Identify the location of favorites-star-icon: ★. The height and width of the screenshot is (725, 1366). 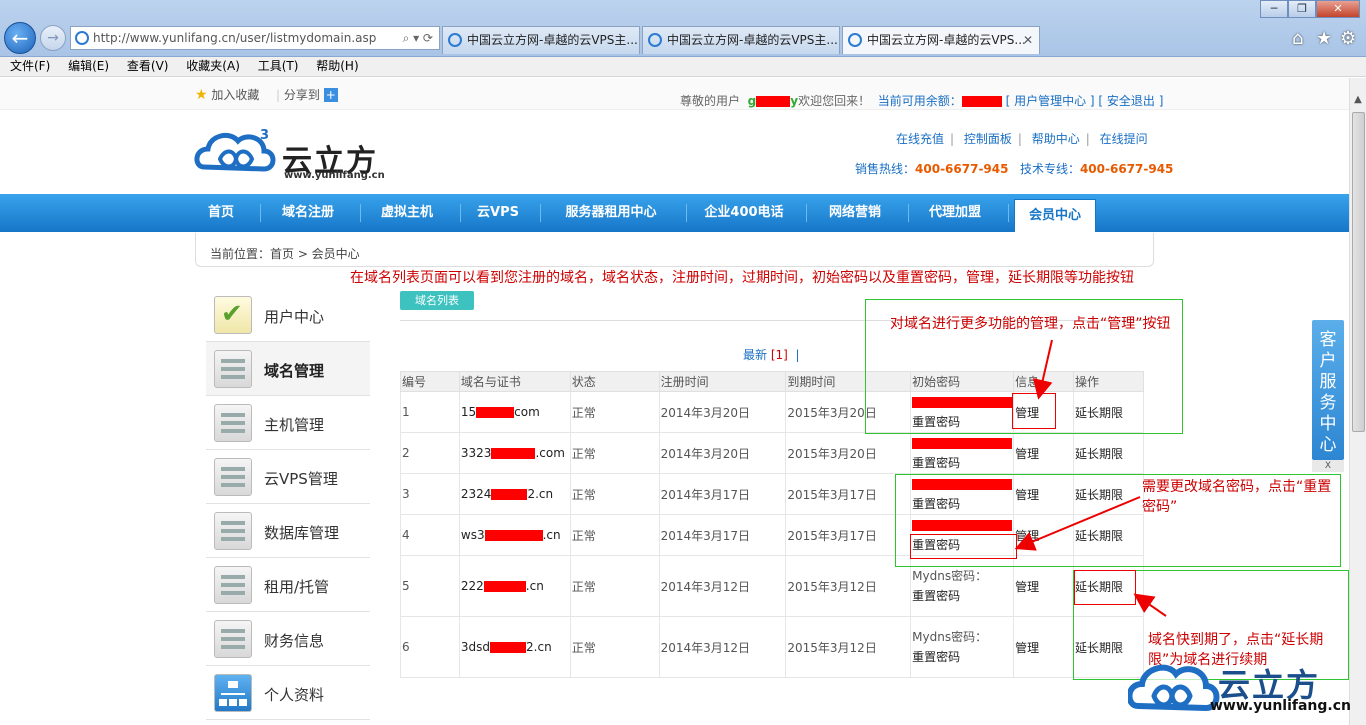
(1324, 38).